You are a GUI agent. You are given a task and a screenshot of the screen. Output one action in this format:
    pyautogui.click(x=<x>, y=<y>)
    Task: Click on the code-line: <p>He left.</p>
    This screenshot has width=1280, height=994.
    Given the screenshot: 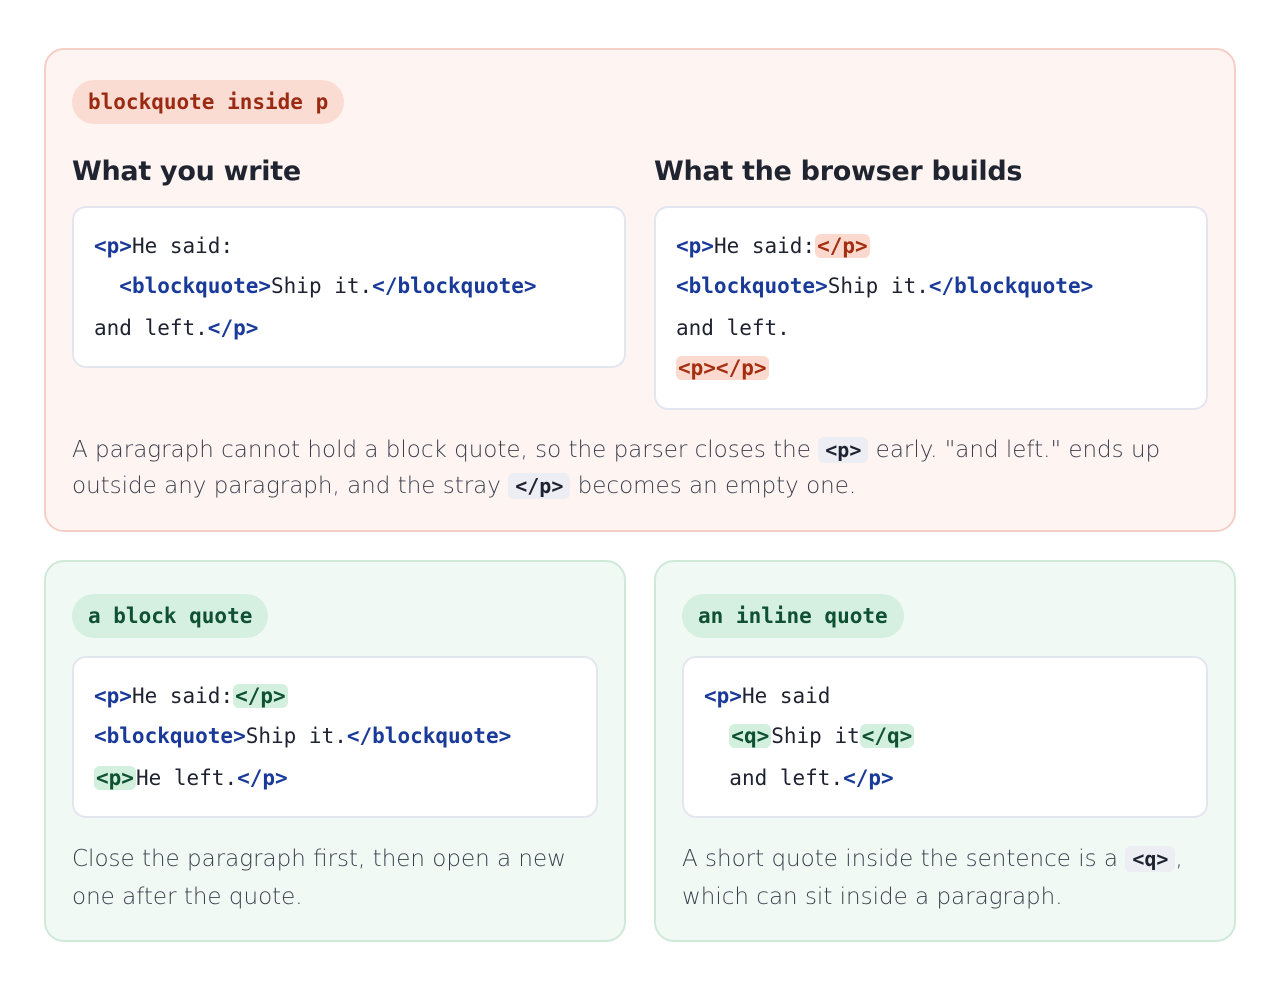 What is the action you would take?
    pyautogui.click(x=191, y=778)
    